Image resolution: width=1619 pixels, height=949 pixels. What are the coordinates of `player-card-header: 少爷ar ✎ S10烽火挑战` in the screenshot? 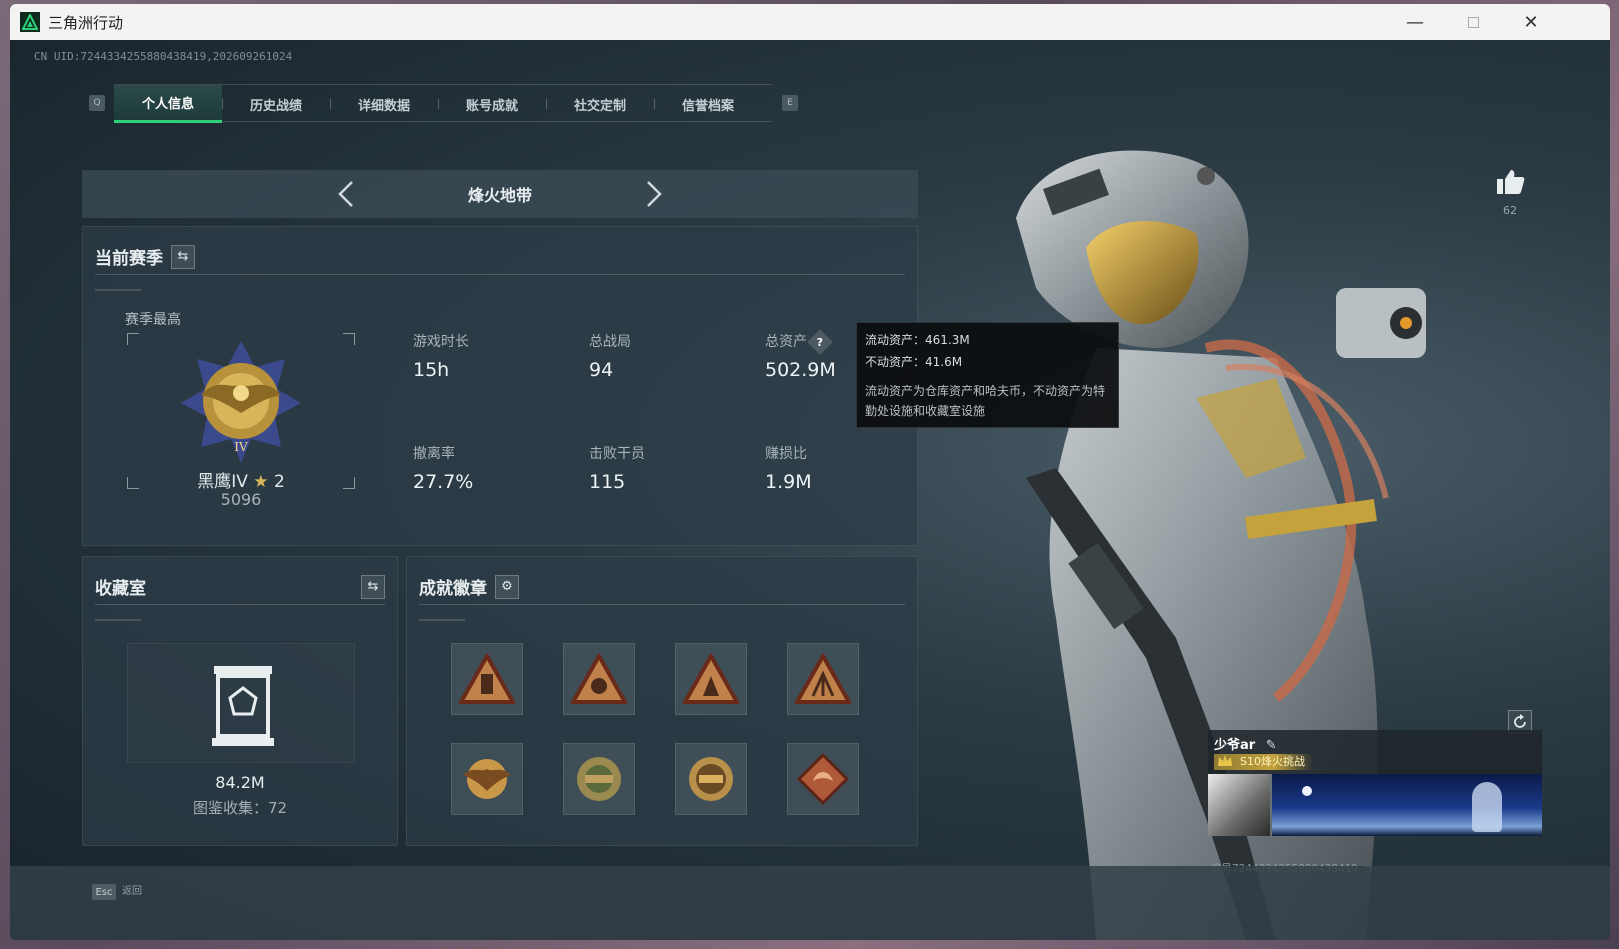 It's located at (1375, 752).